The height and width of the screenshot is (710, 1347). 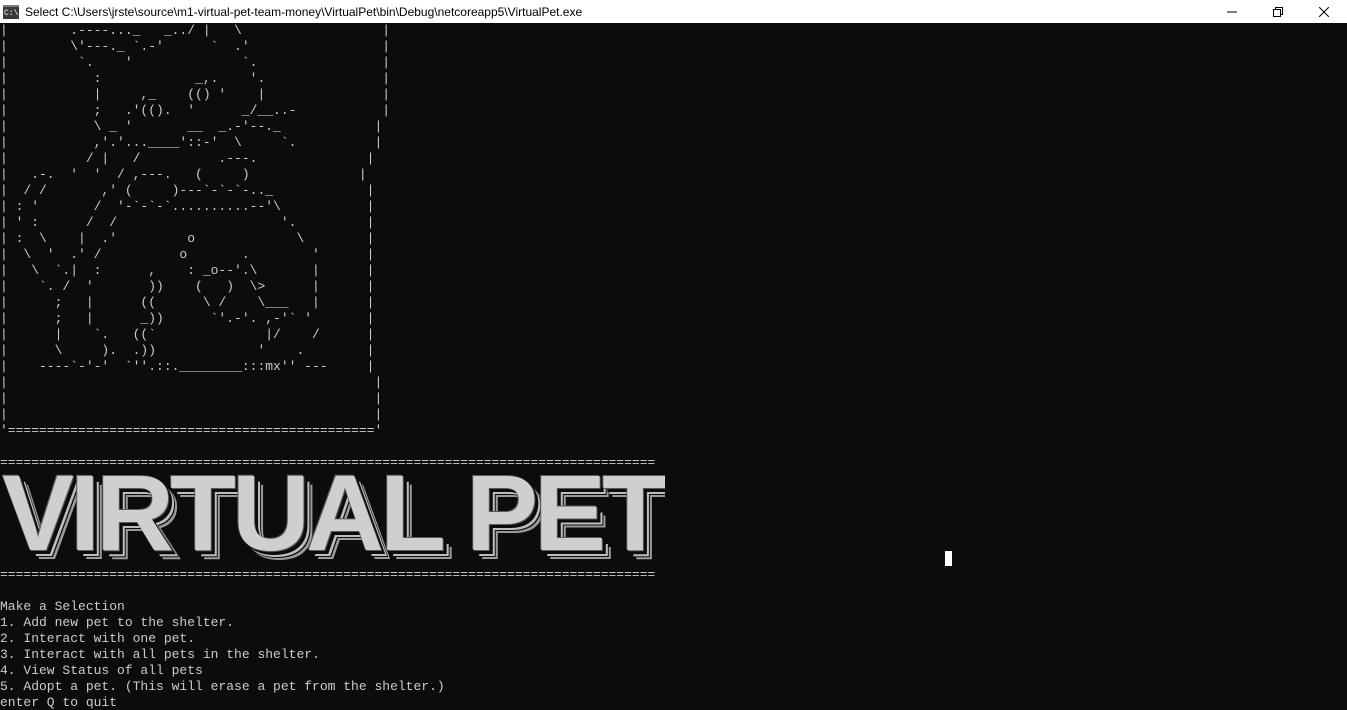 I want to click on menu-option-interact-one: 2. Interact with one pet., so click(x=98, y=638).